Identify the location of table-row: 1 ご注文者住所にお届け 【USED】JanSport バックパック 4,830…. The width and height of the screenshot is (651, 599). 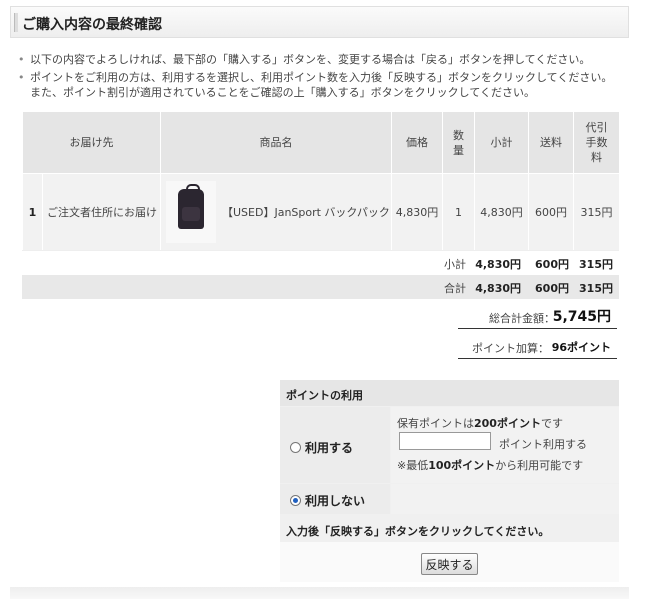
(321, 212).